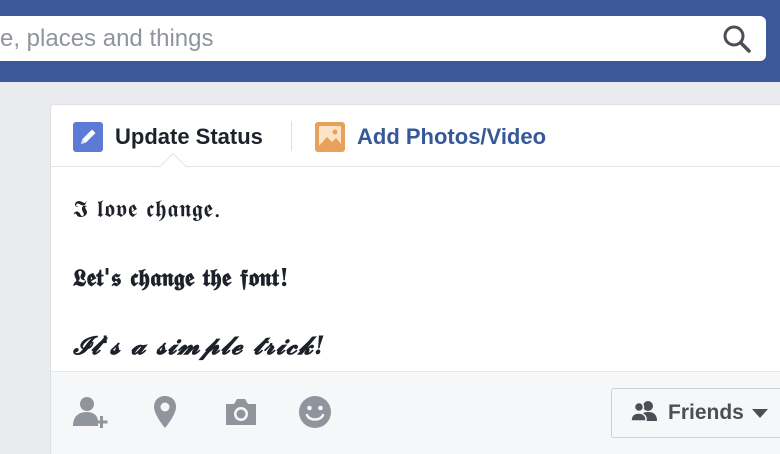 This screenshot has width=780, height=454. I want to click on pencil-icon, so click(88, 137).